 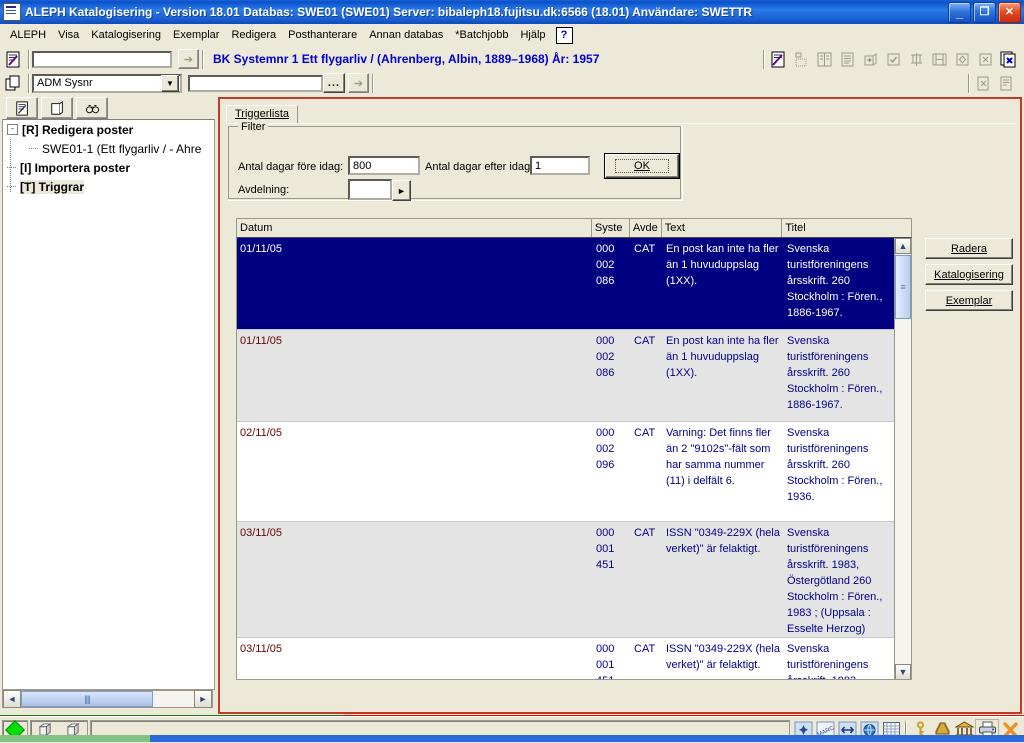 What do you see at coordinates (261, 433) in the screenshot?
I see `cell-datum: 02/11/05` at bounding box center [261, 433].